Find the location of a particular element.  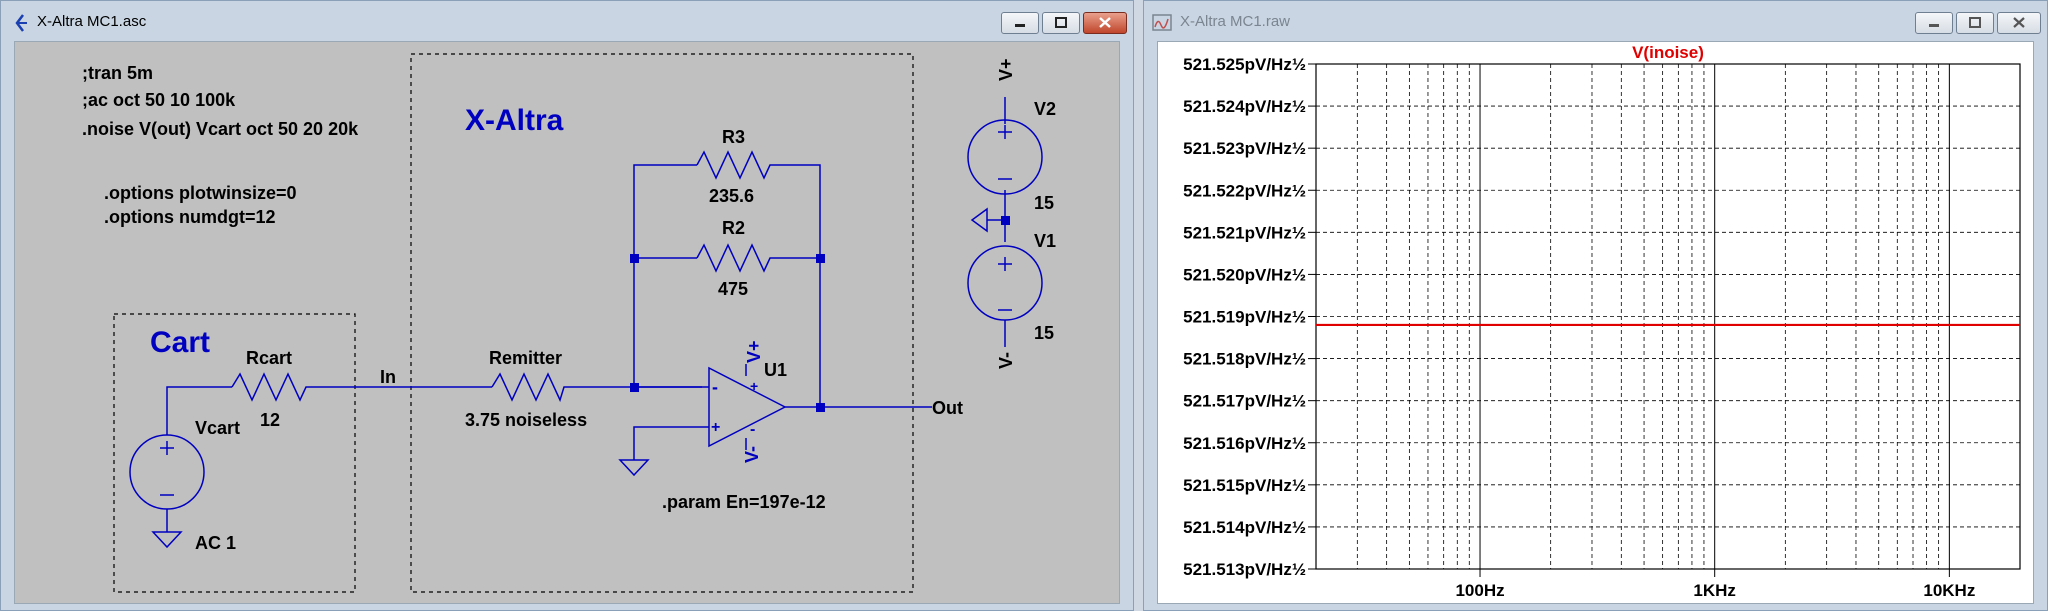

y-tick-label: 521.521pV/Hz½ is located at coordinates (1244, 232).